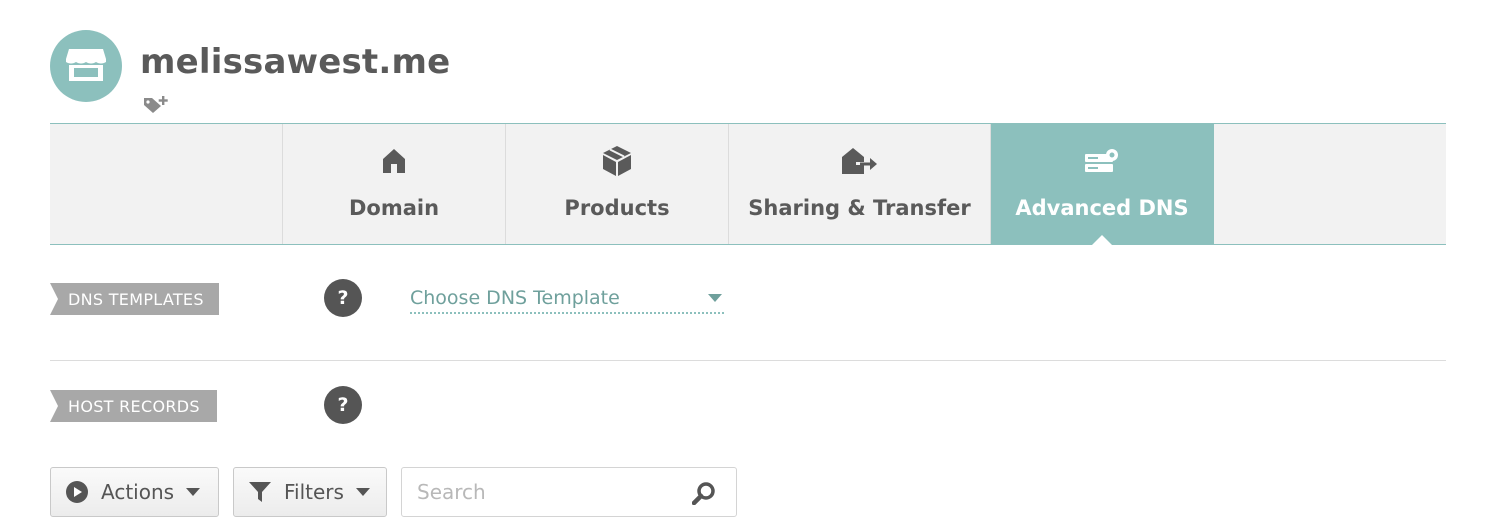  I want to click on section-label: HOST RECORDS, so click(134, 406).